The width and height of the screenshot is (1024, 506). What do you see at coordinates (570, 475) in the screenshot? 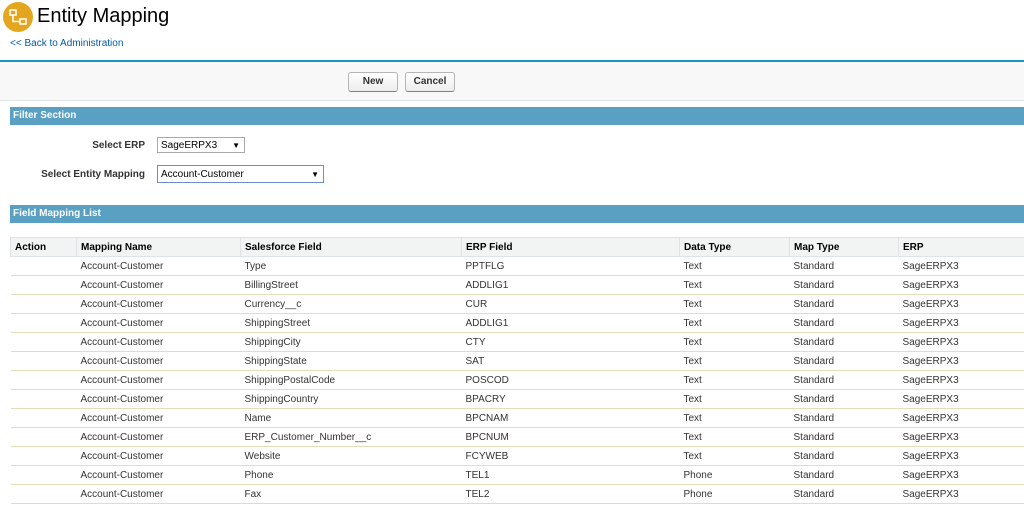
I see `cell-erp-field: TEL1` at bounding box center [570, 475].